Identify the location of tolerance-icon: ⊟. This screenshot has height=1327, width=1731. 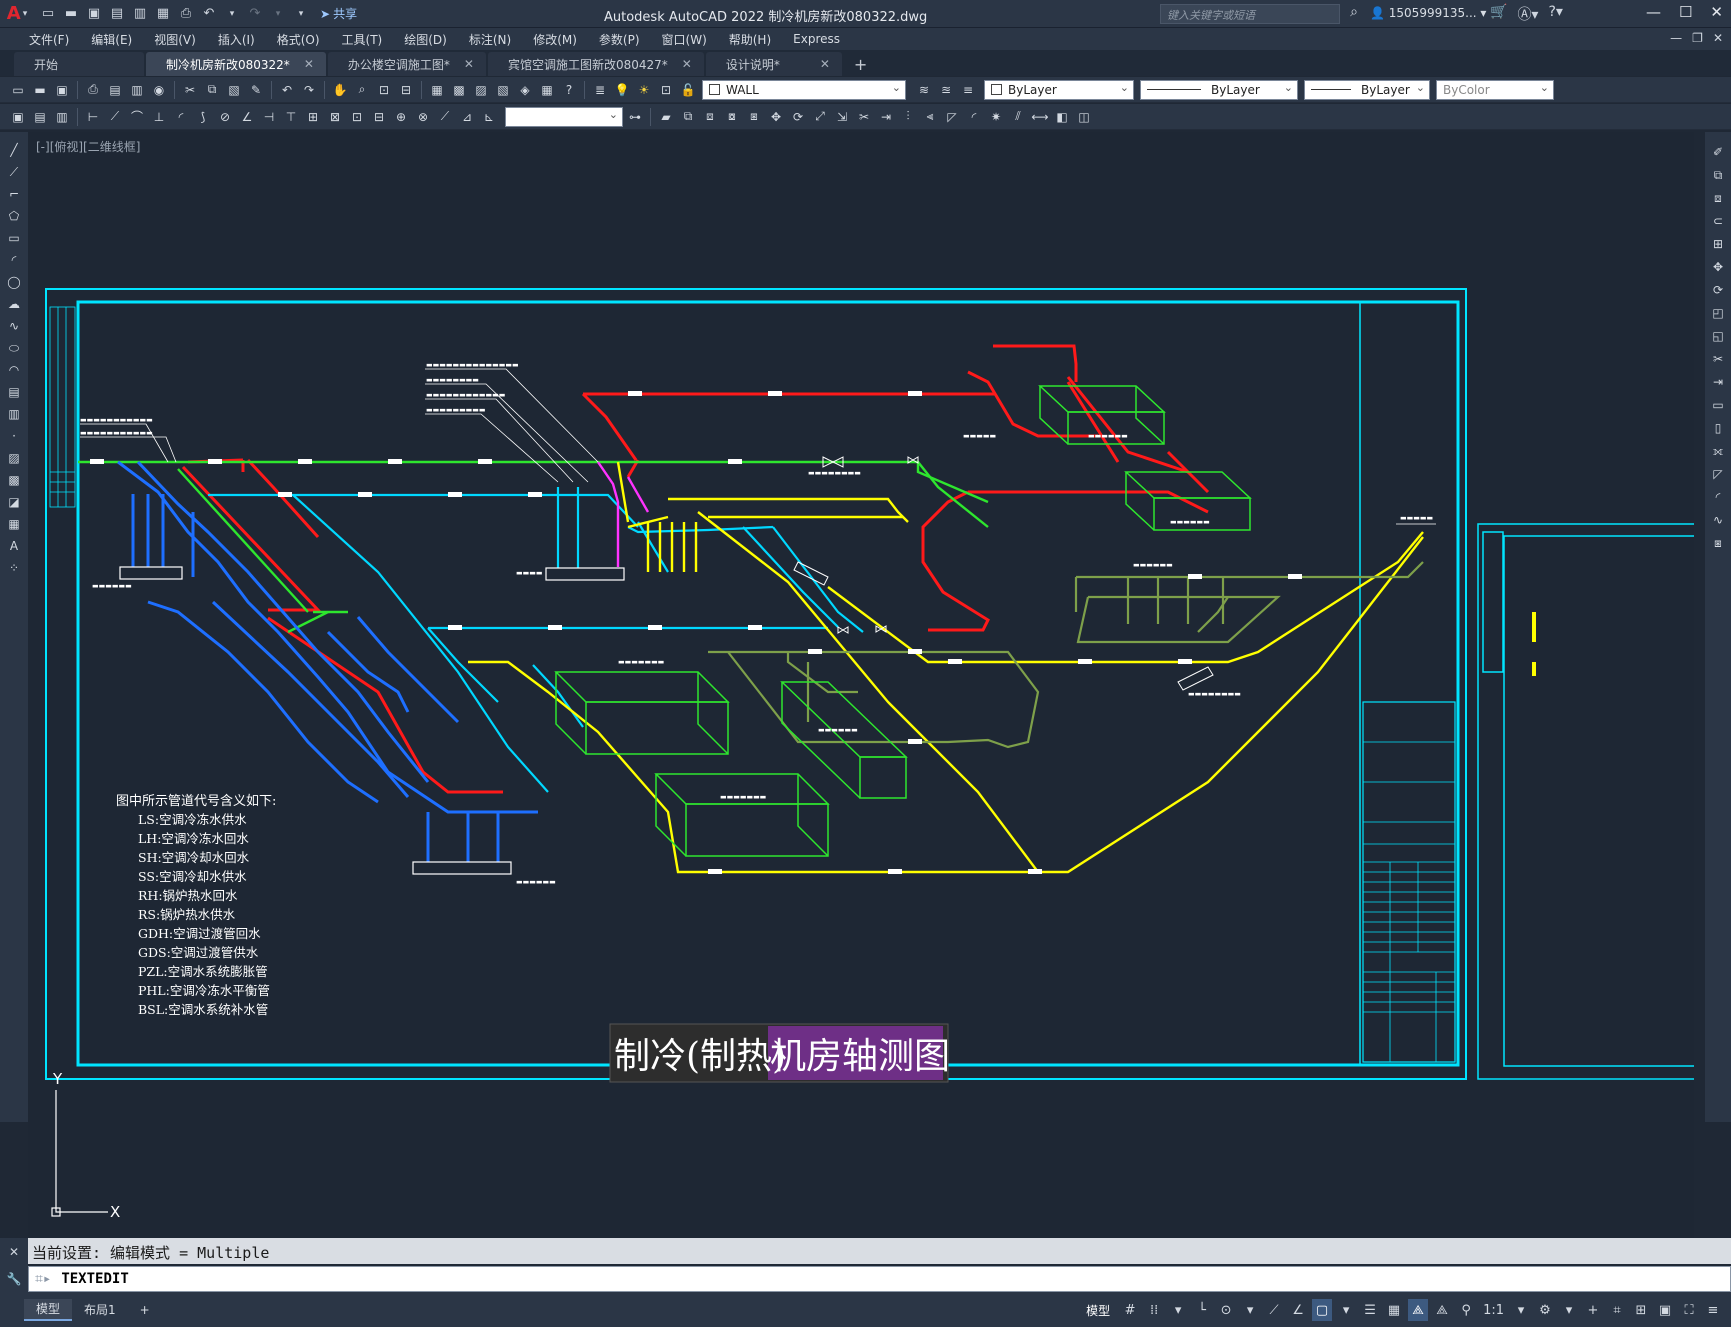
(379, 117).